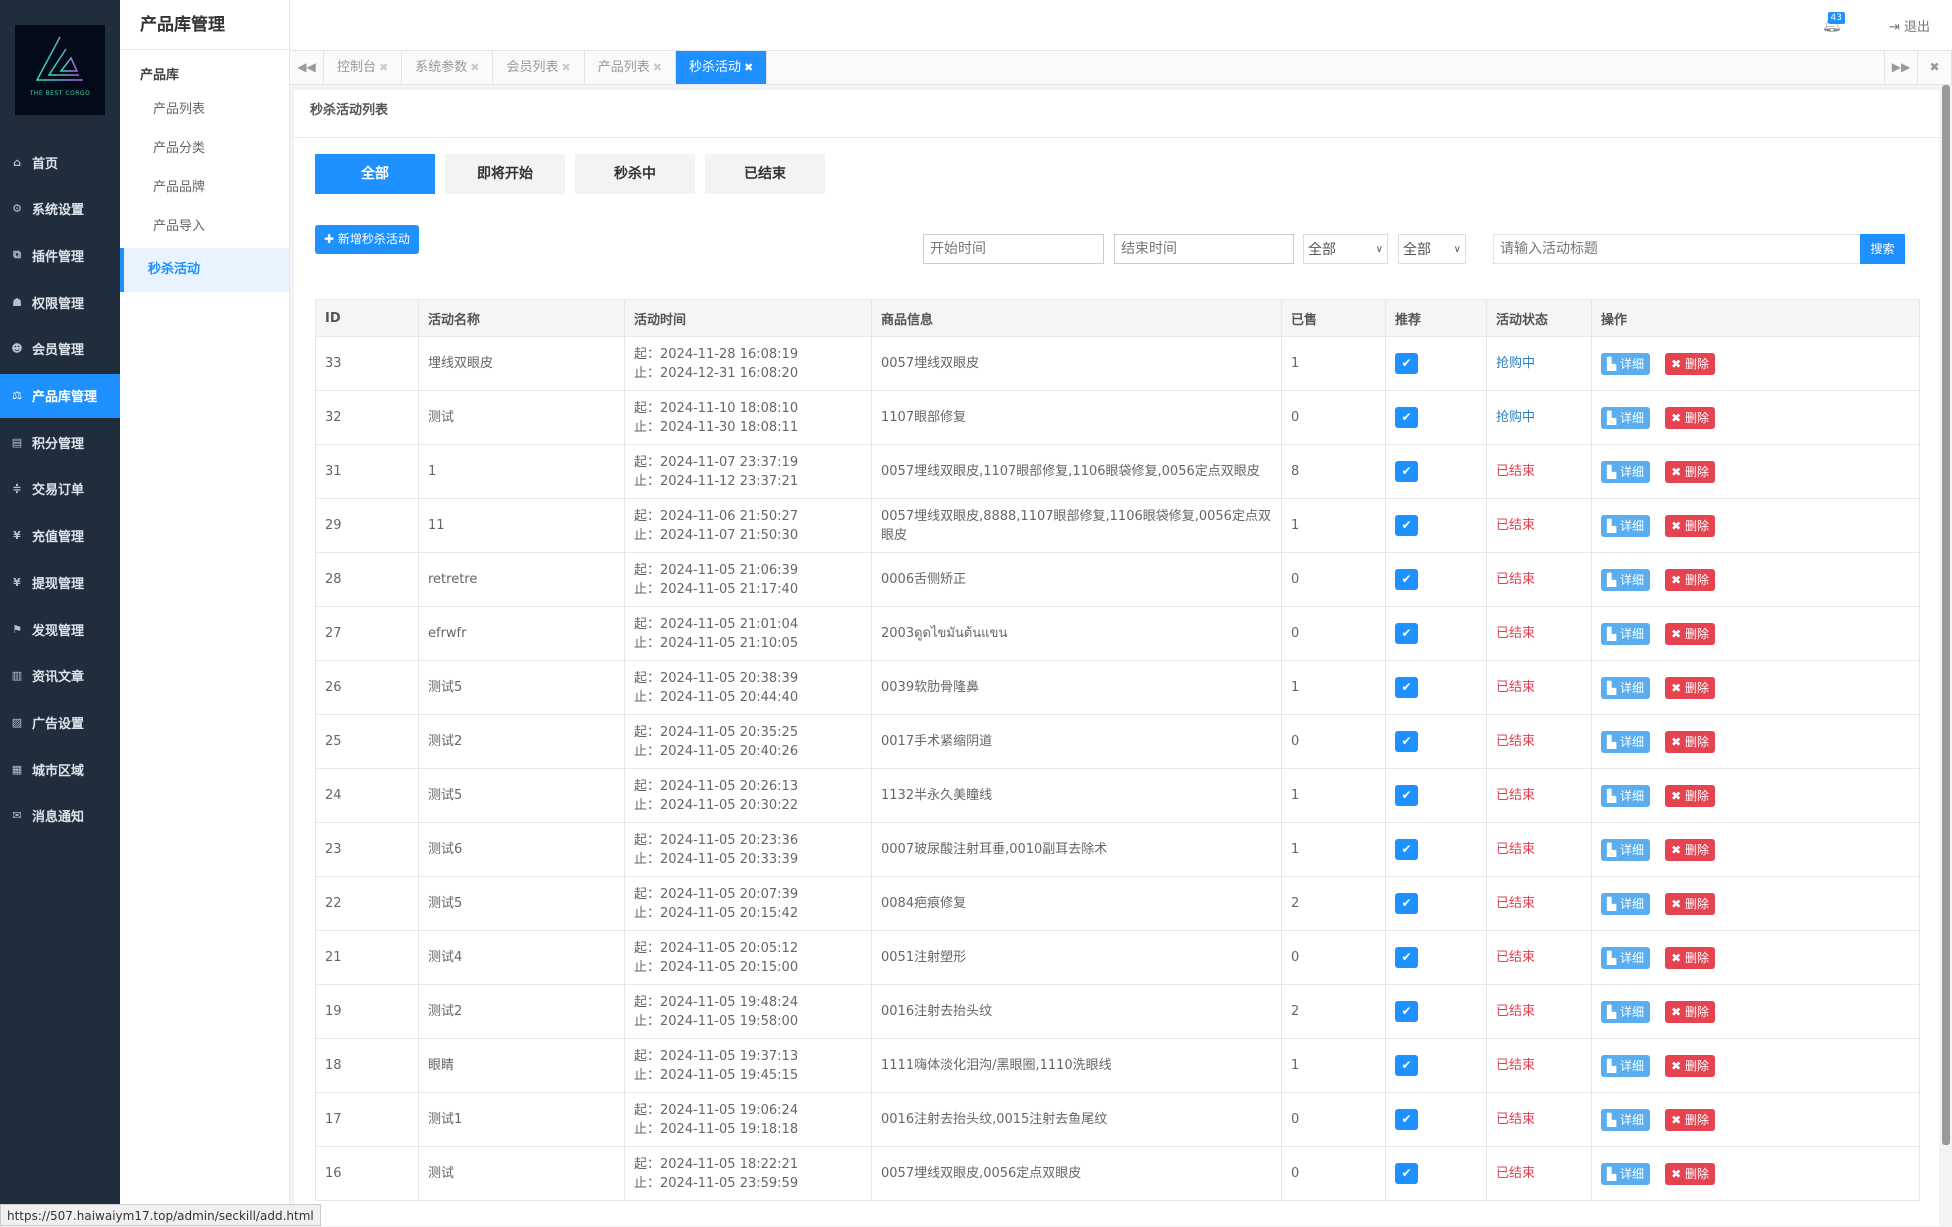 The height and width of the screenshot is (1227, 1952). Describe the element at coordinates (60, 162) in the screenshot. I see `sidebar-item: ⌂ 首页` at that location.